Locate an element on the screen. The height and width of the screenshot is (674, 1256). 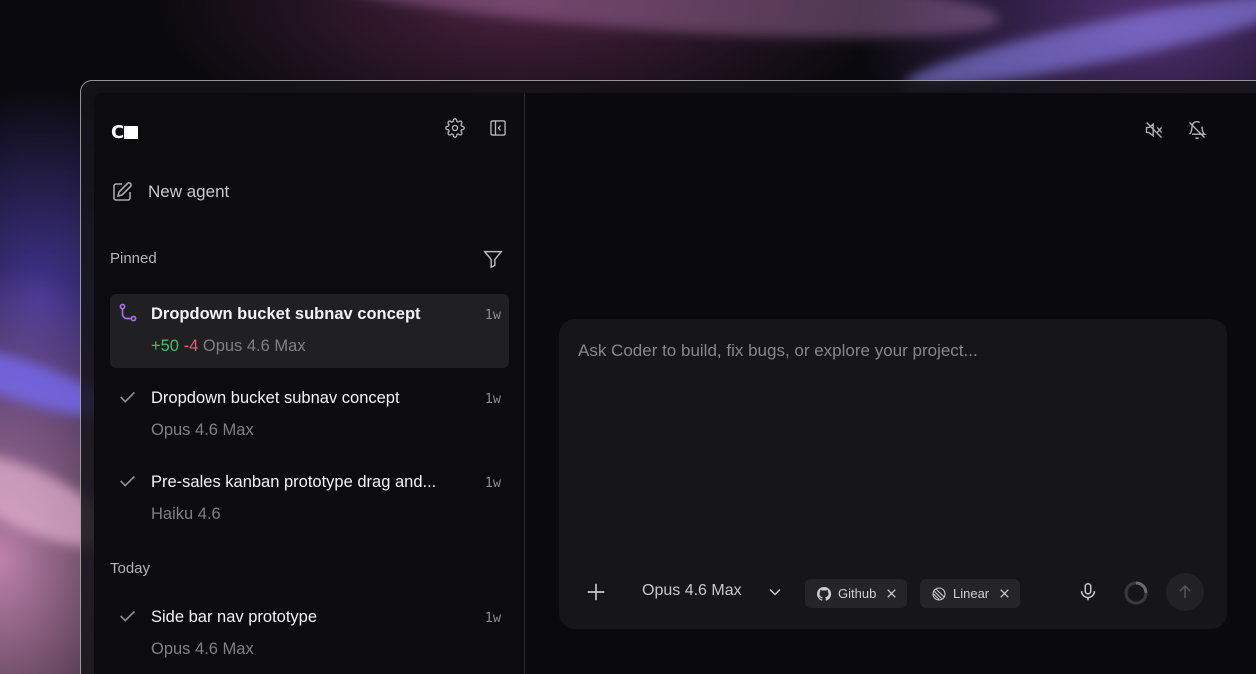
github-chip: Github is located at coordinates (856, 593).